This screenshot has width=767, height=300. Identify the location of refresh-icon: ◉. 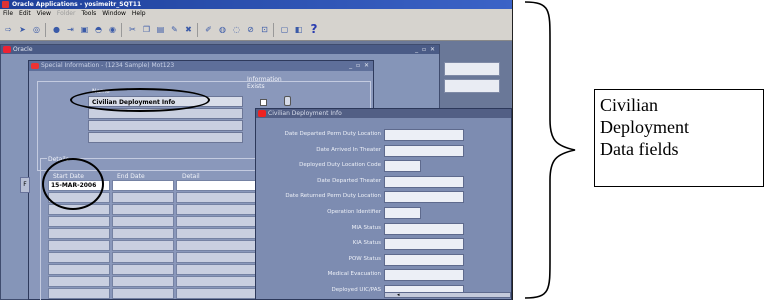
(112, 29).